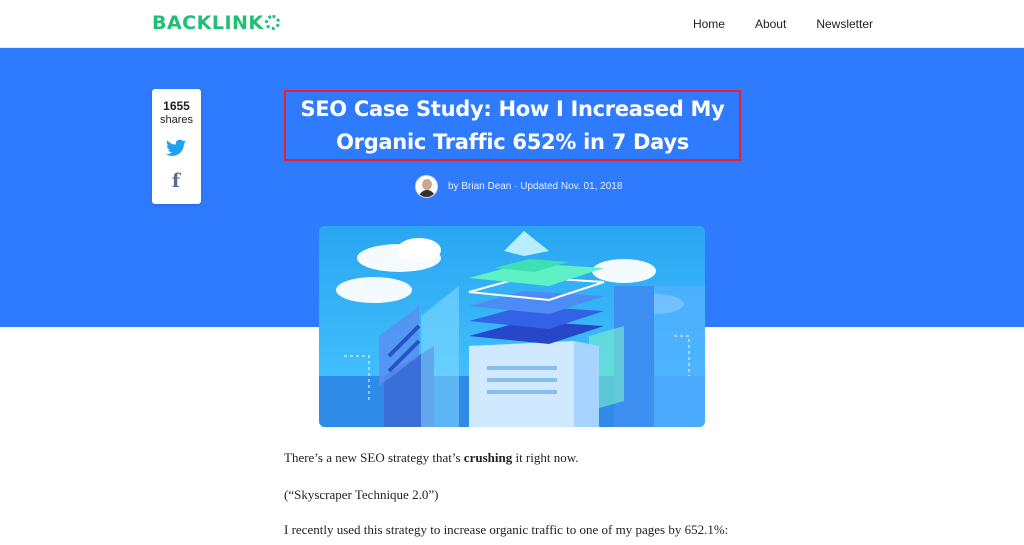 This screenshot has width=1024, height=545. I want to click on p1-text-after: it right now., so click(545, 457).